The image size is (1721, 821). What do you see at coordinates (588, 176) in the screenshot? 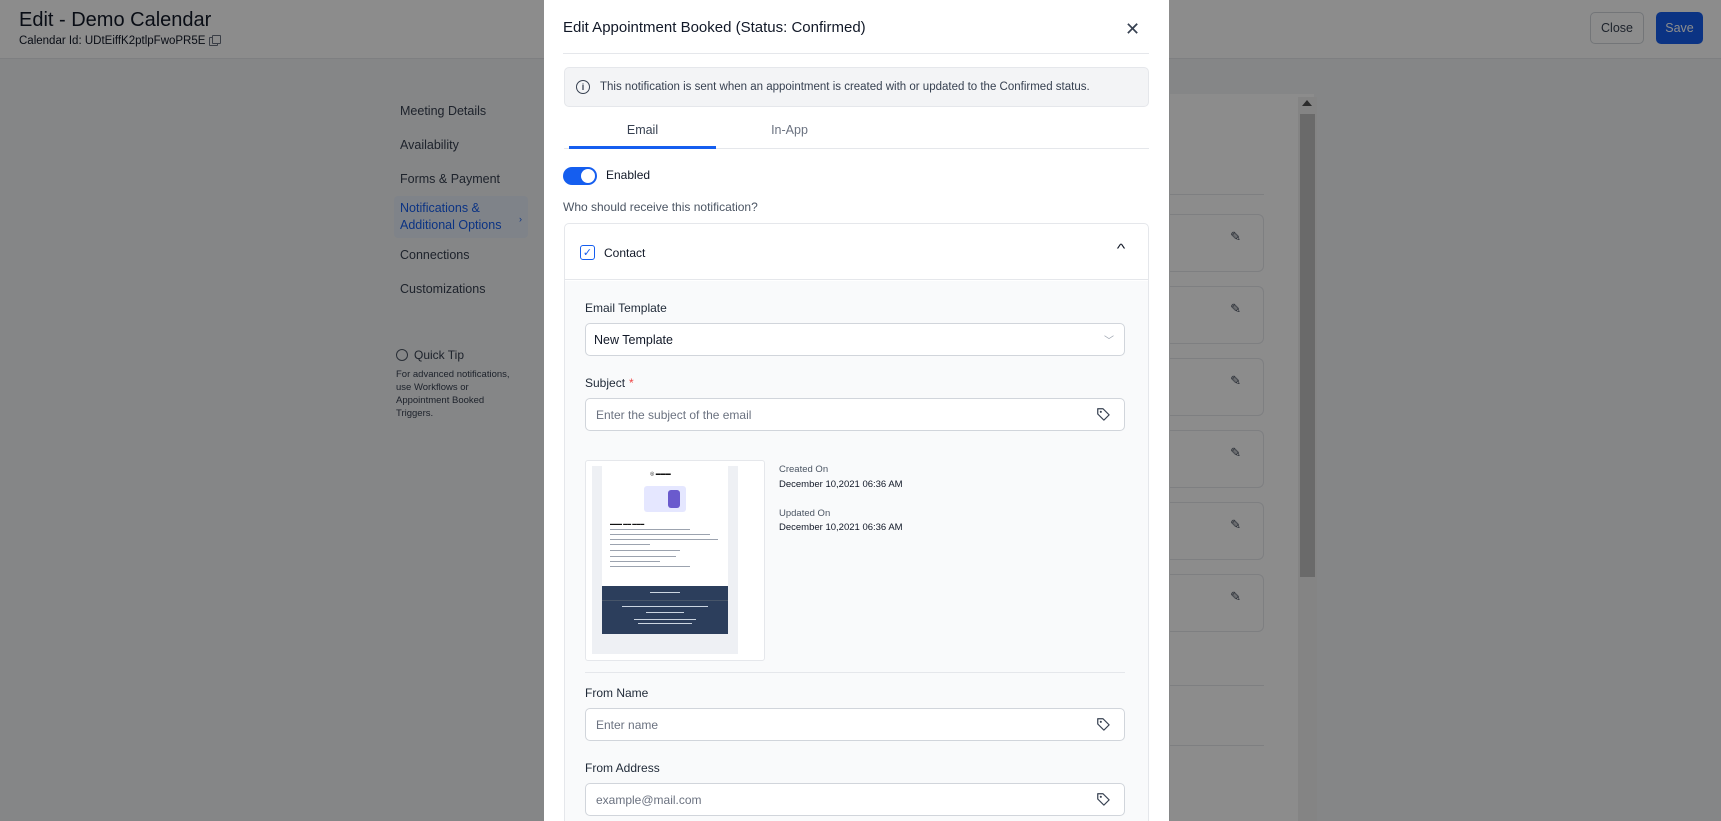
I see `toggle-knob` at bounding box center [588, 176].